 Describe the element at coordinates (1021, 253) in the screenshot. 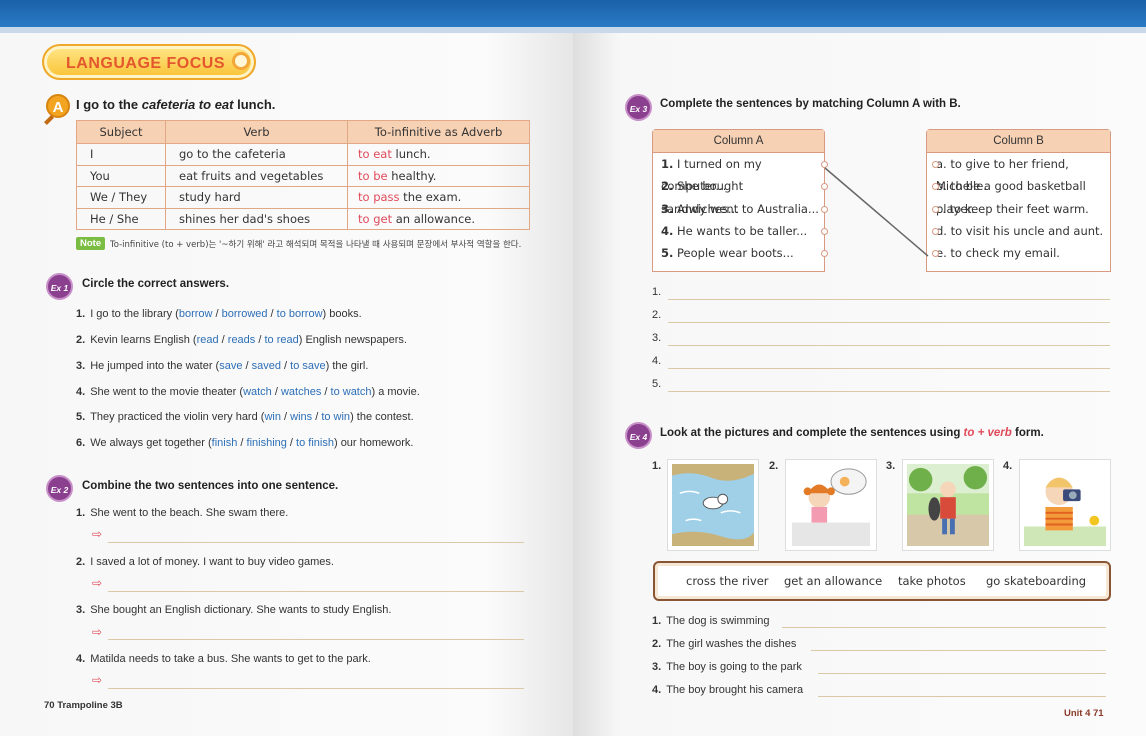

I see `column-b-item: e. to check my email.` at that location.